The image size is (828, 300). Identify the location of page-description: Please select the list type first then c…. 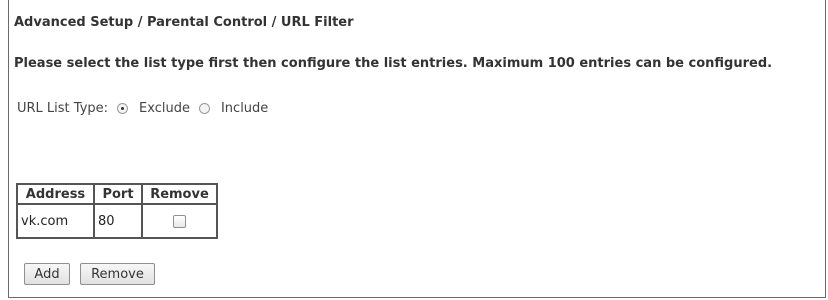
(393, 63).